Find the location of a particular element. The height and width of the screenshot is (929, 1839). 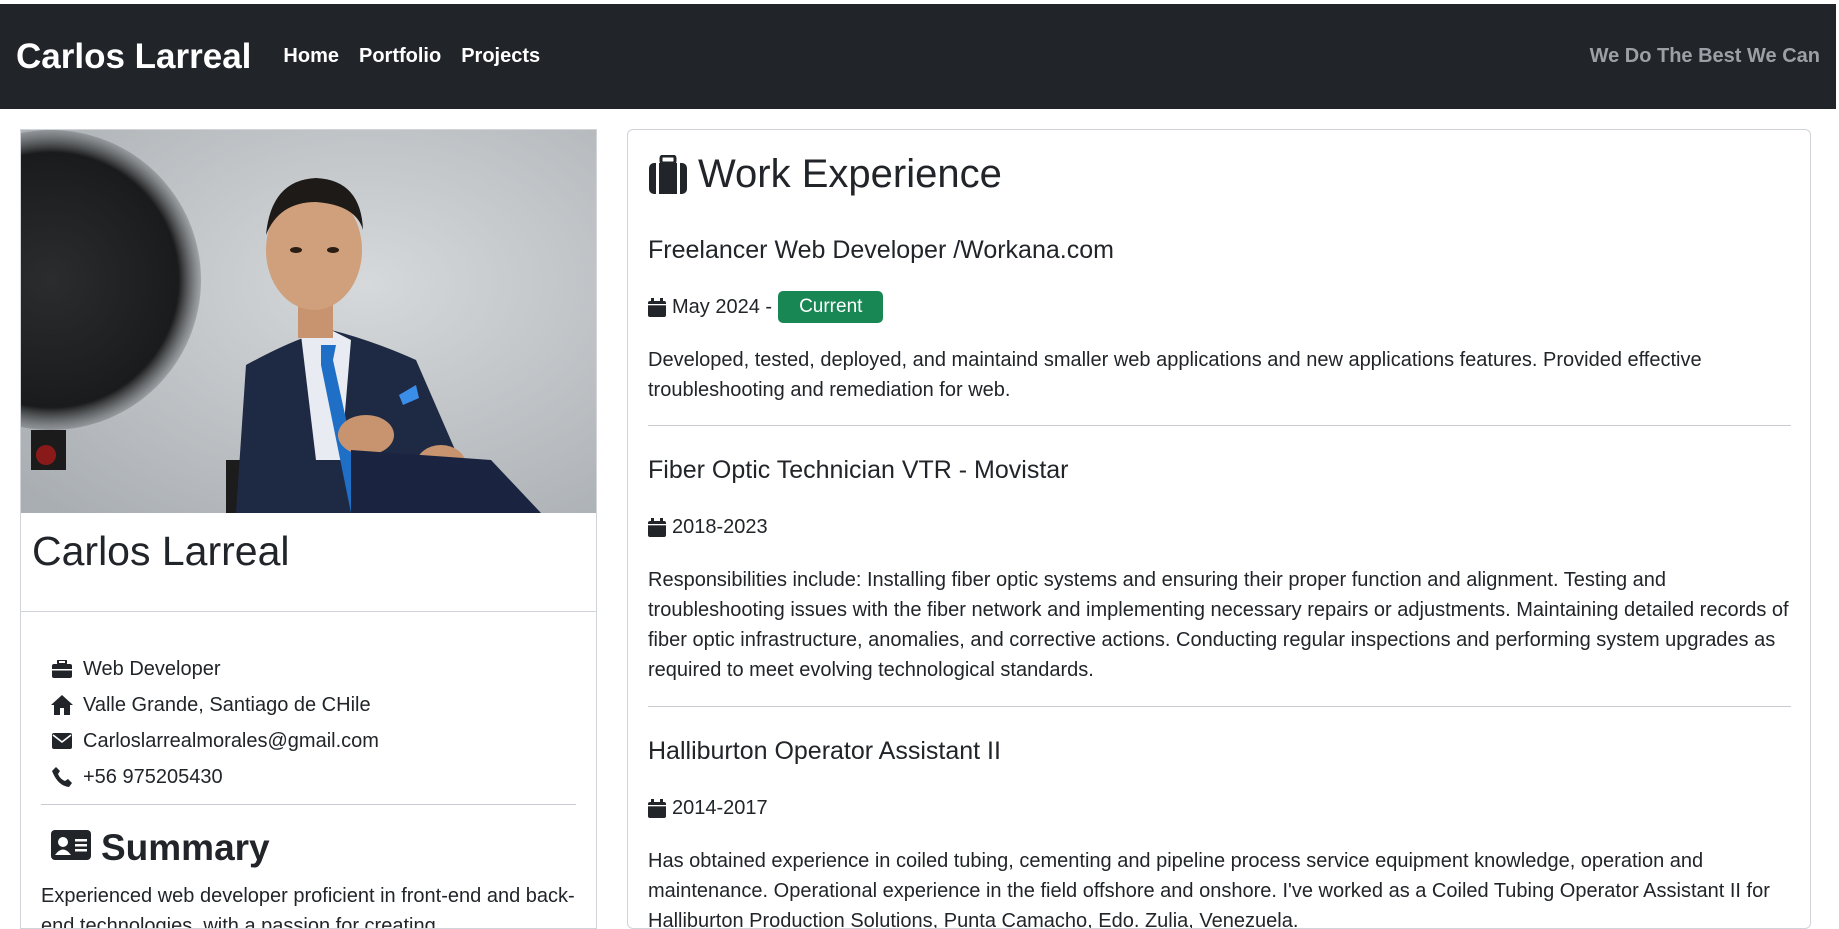

job-date-row: May 2024 - Current is located at coordinates (1219, 307).